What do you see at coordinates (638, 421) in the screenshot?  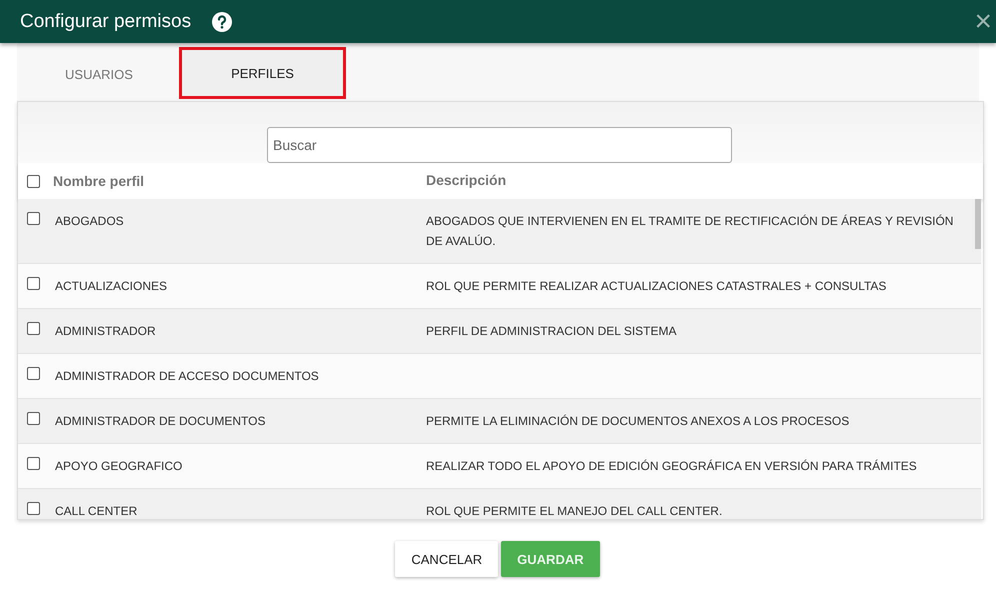 I see `table-cell-text: PERMITE LA ELIMINACIÓN DE DOCUMENTOS ANEXOS A LOS PROCESOS` at bounding box center [638, 421].